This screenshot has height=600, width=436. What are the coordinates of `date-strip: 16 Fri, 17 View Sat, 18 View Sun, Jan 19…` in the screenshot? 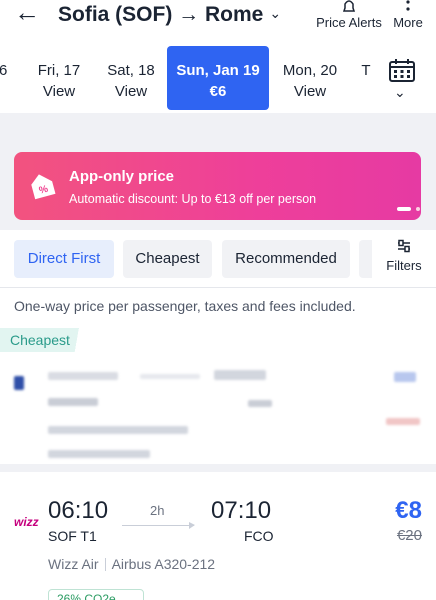 It's located at (218, 78).